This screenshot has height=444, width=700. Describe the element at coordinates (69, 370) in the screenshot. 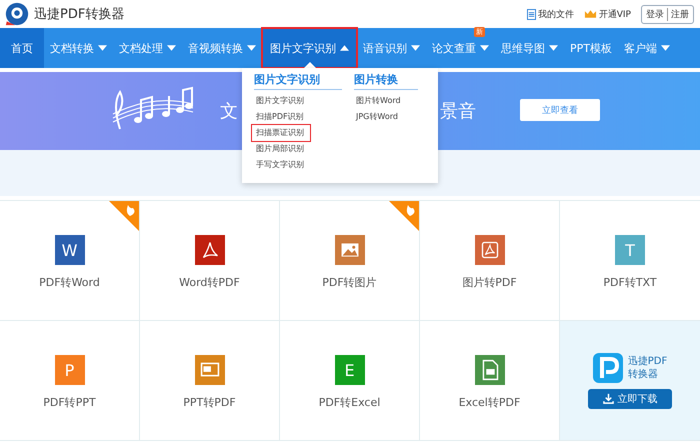

I see `tool-icon: P` at that location.